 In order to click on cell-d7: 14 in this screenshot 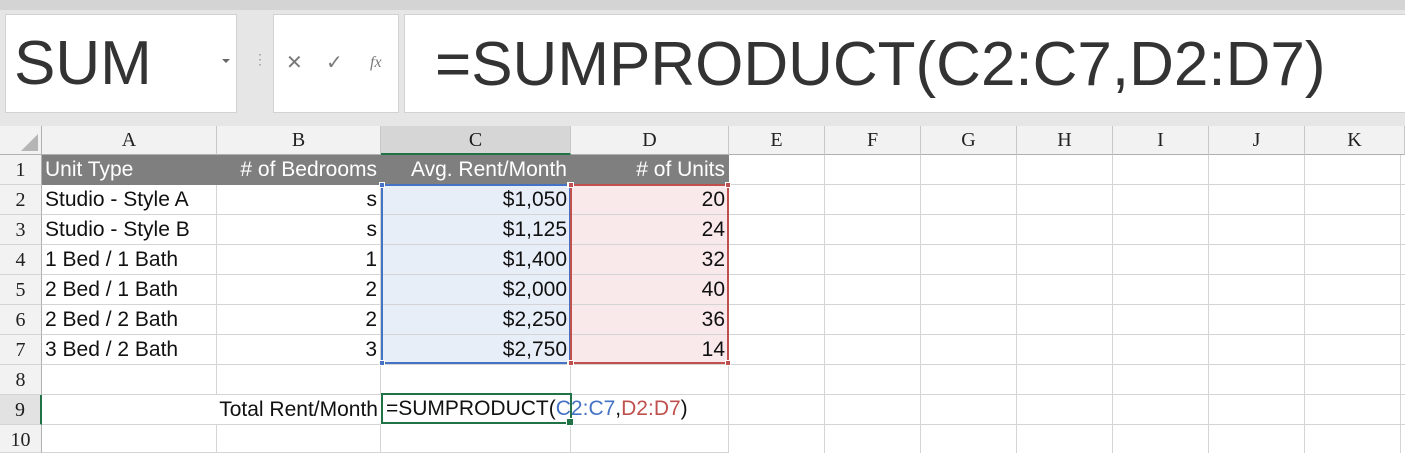, I will do `click(650, 350)`.